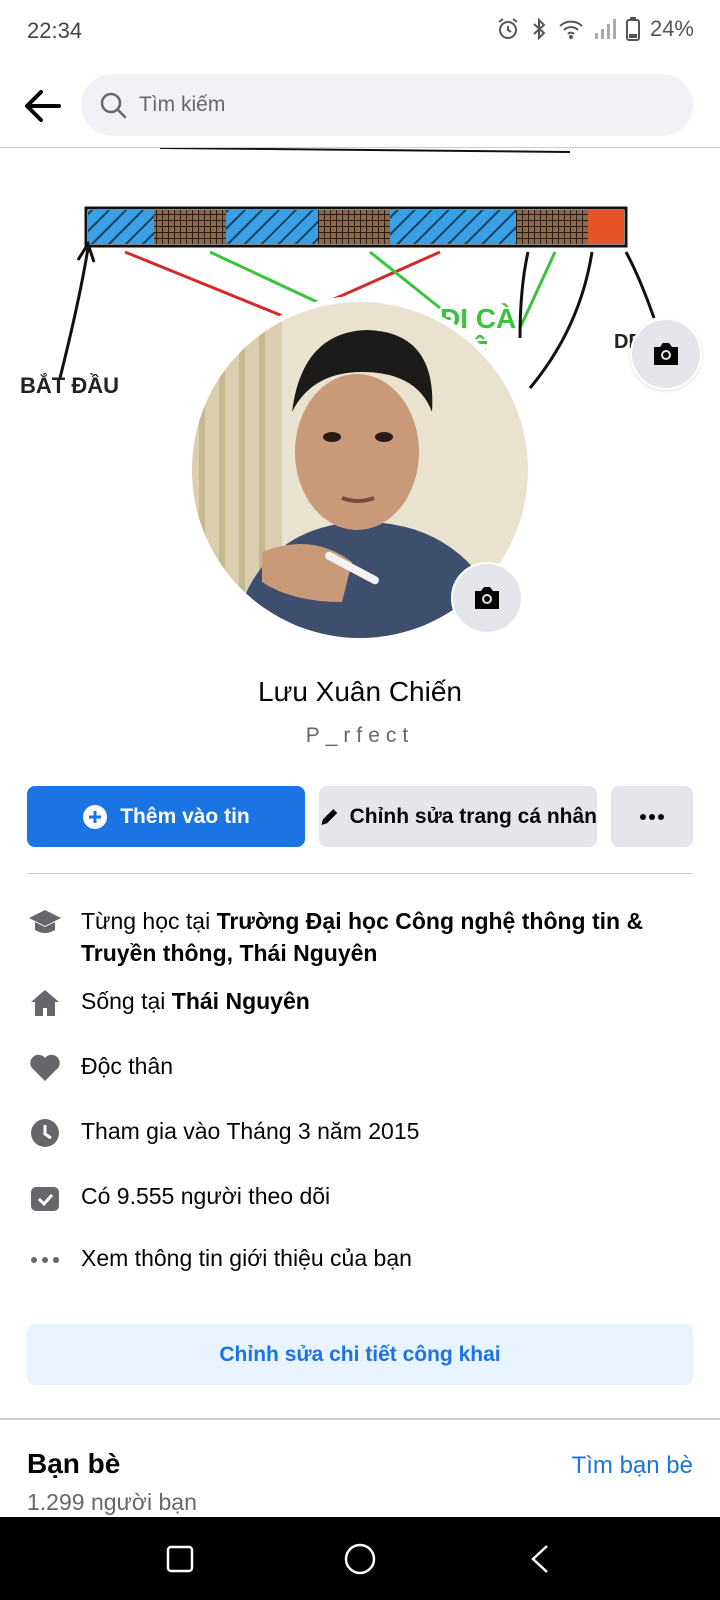 The width and height of the screenshot is (720, 1600). Describe the element at coordinates (185, 816) in the screenshot. I see `add-to-story-label: Thêm vào tin` at that location.